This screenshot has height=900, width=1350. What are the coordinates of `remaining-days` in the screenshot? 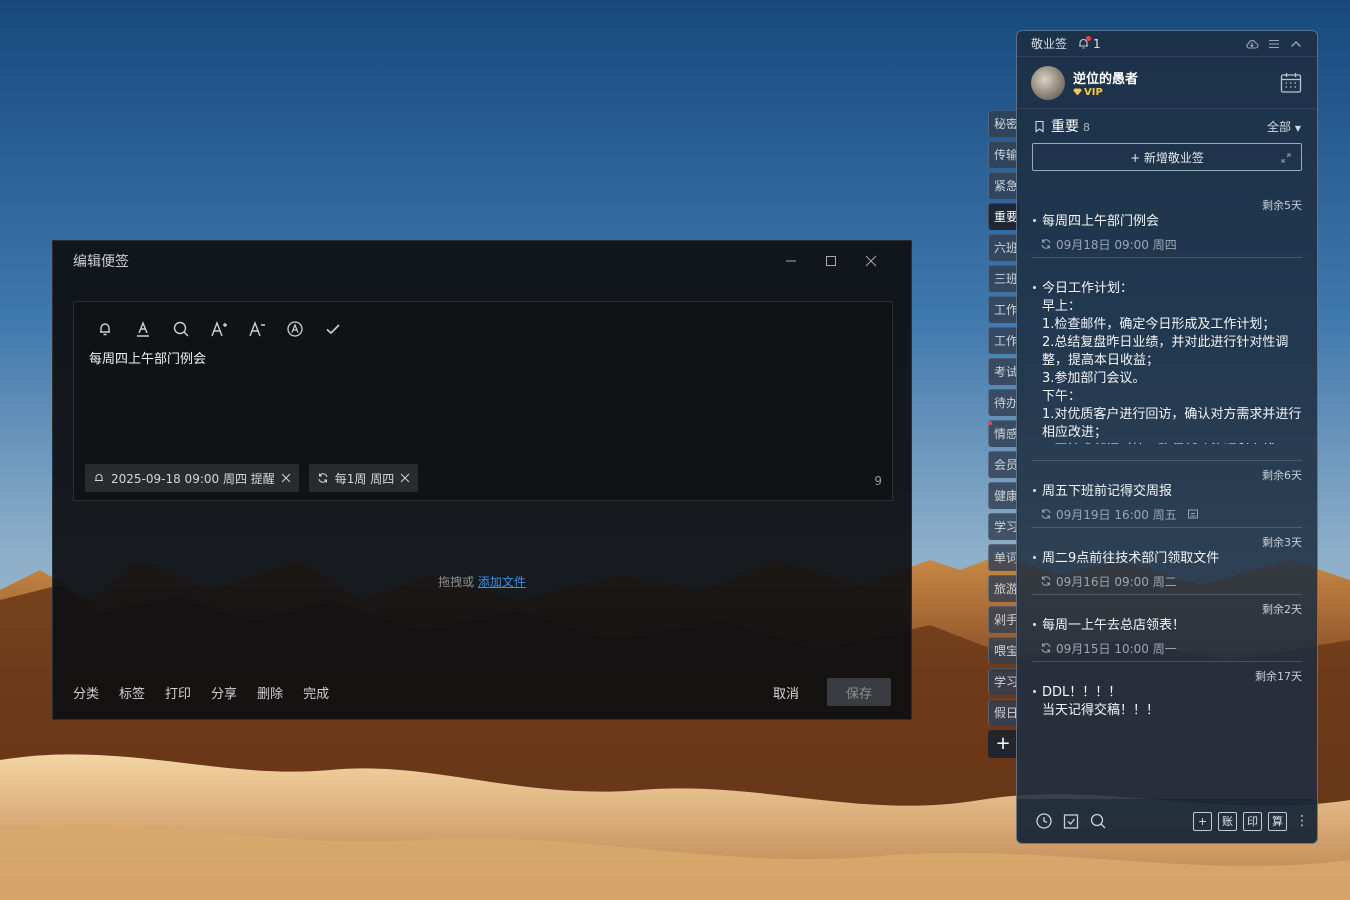 It's located at (1167, 269).